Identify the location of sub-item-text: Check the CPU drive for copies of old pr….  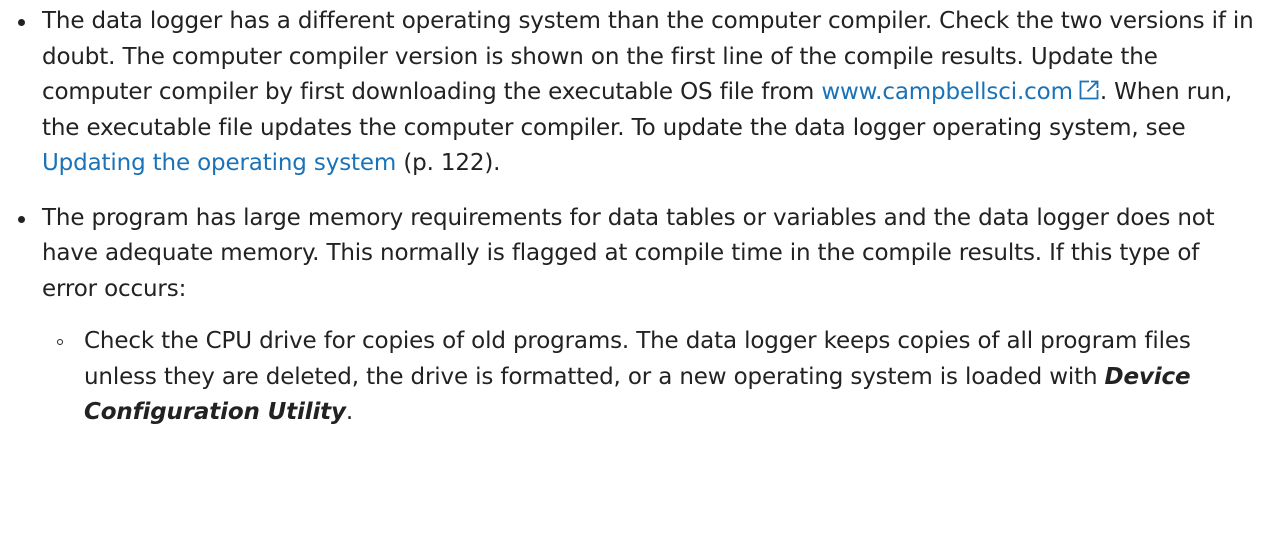
(637, 359).